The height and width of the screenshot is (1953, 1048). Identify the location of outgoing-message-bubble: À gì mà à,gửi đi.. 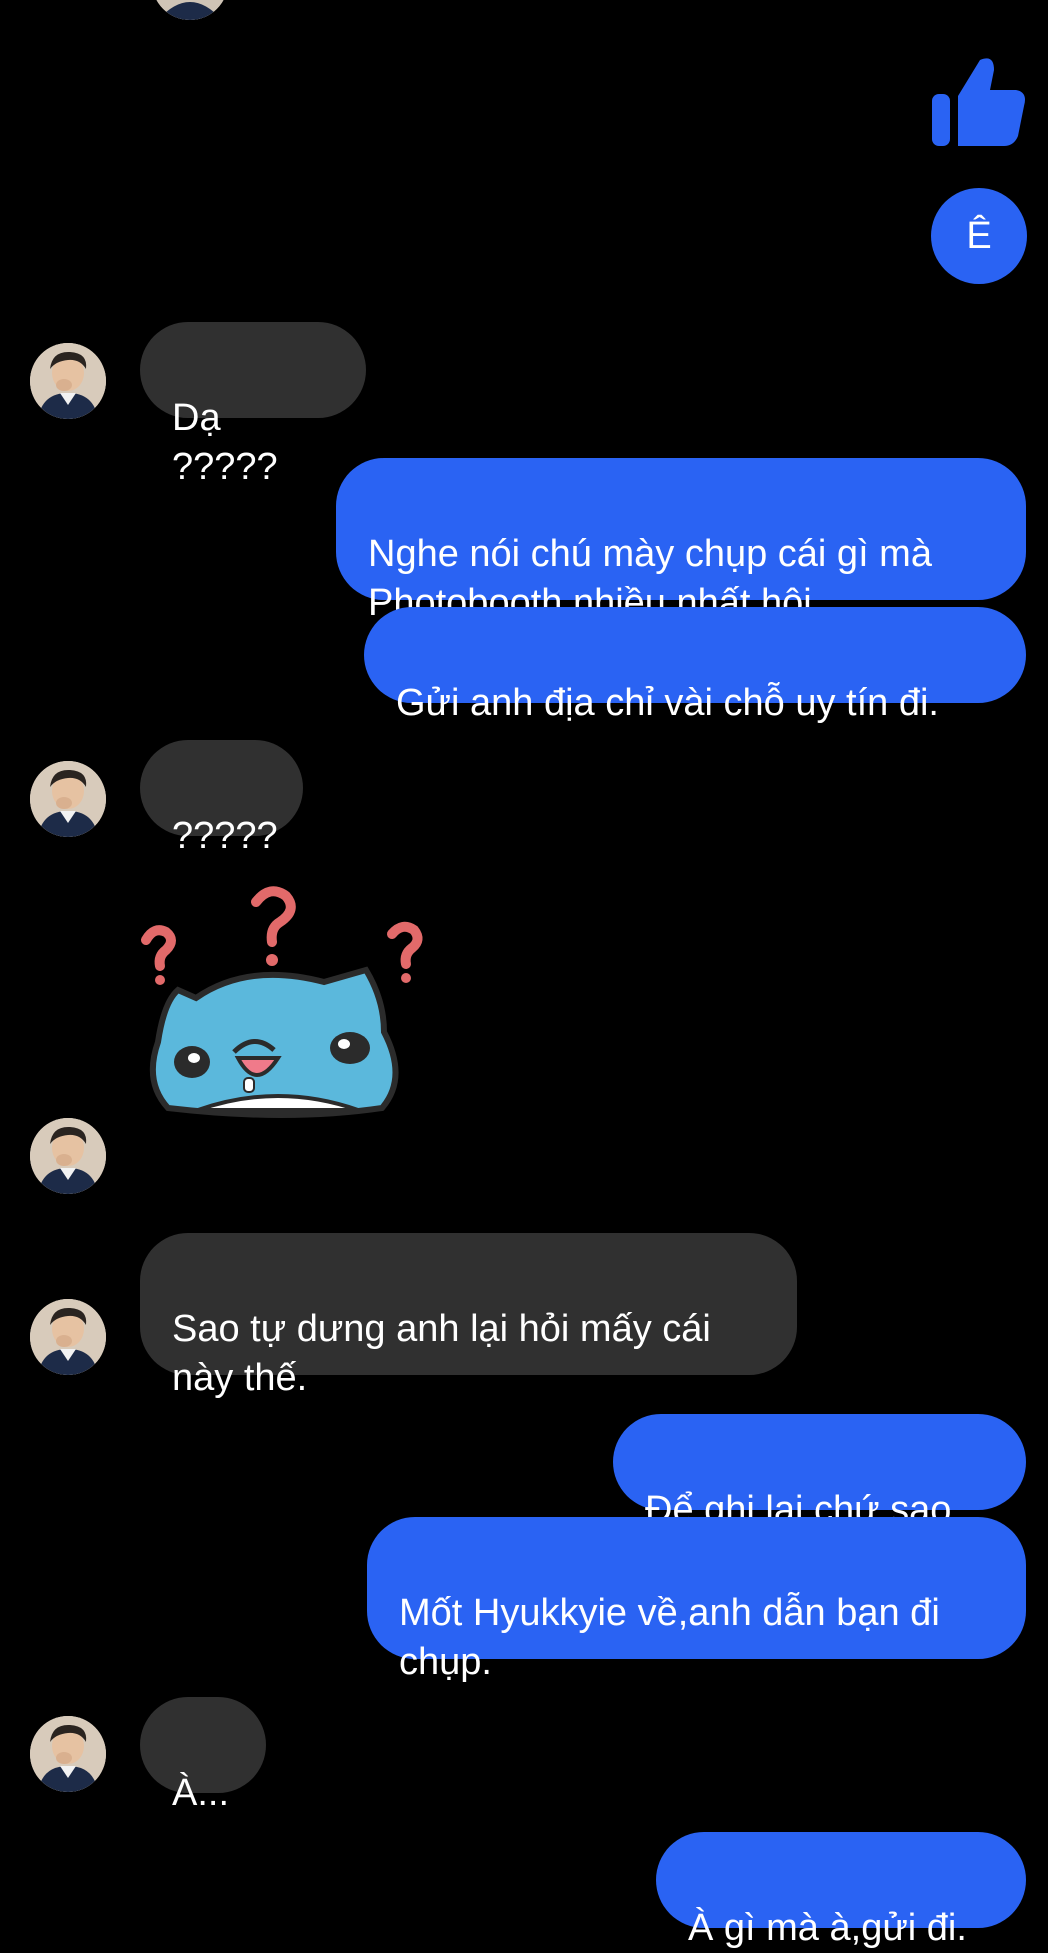
(841, 1890).